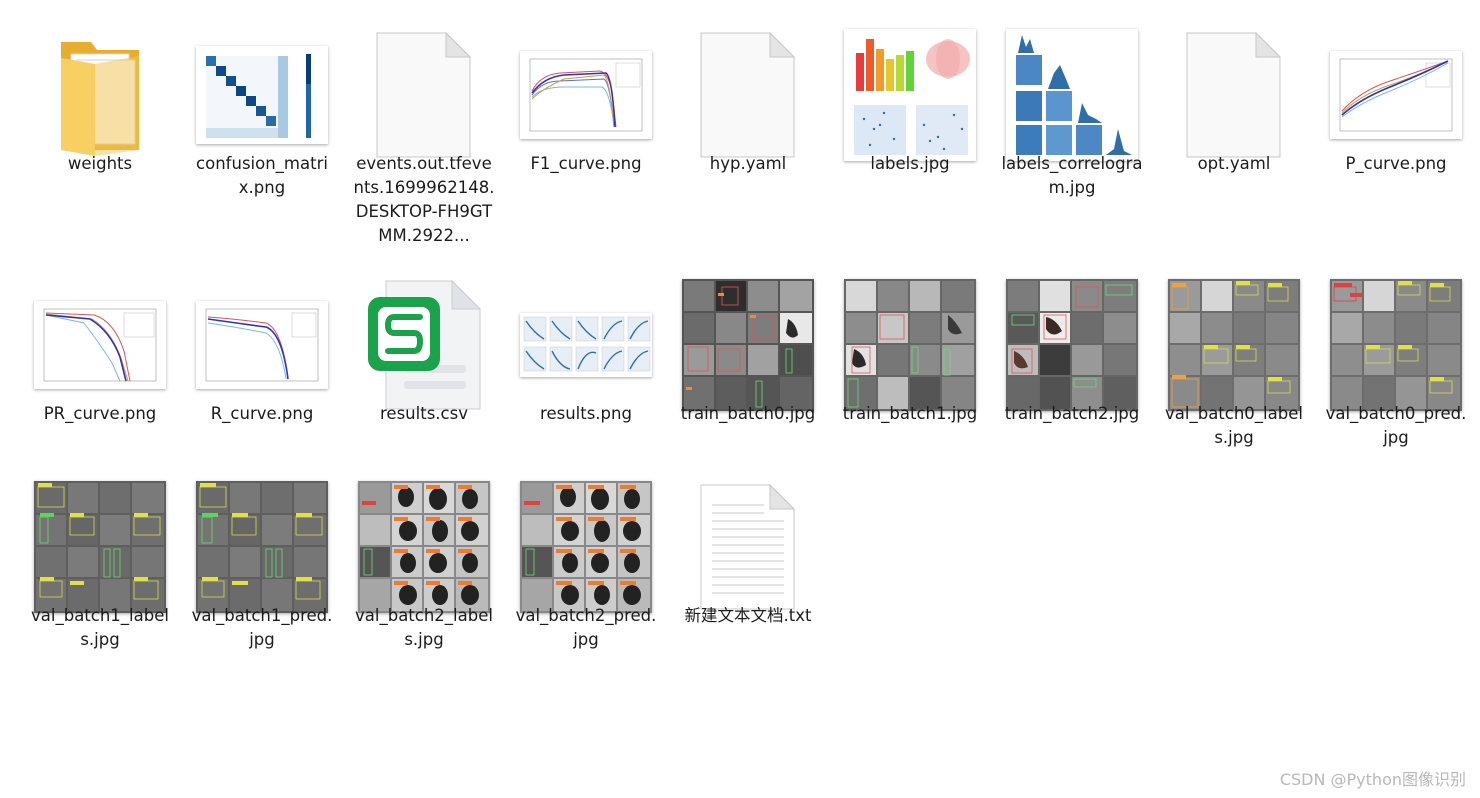 The height and width of the screenshot is (798, 1480). I want to click on file-name-label: hyp.yaml, so click(748, 163).